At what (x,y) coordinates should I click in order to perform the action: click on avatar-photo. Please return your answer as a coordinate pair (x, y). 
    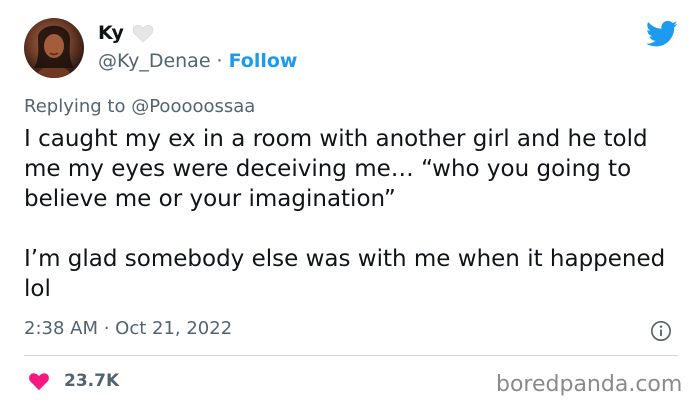
    Looking at the image, I should click on (54, 51).